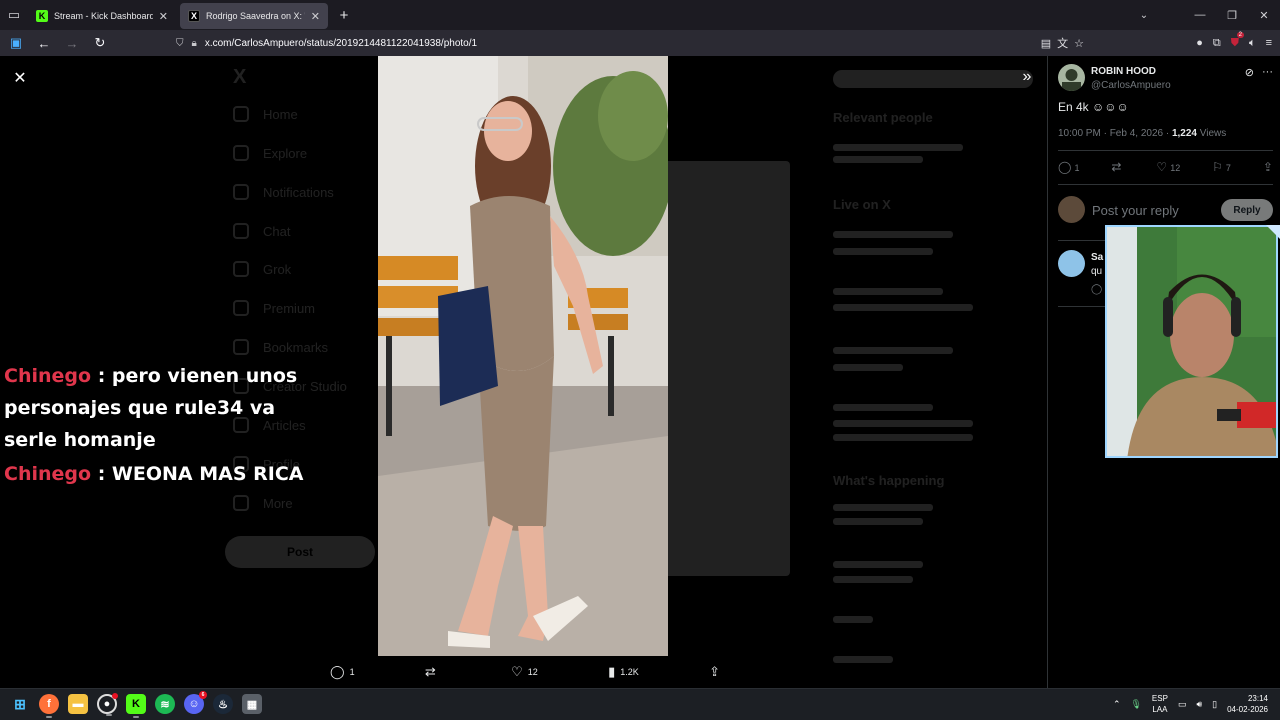 The width and height of the screenshot is (1280, 720). Describe the element at coordinates (44, 43) in the screenshot. I see `back-icon: ←` at that location.